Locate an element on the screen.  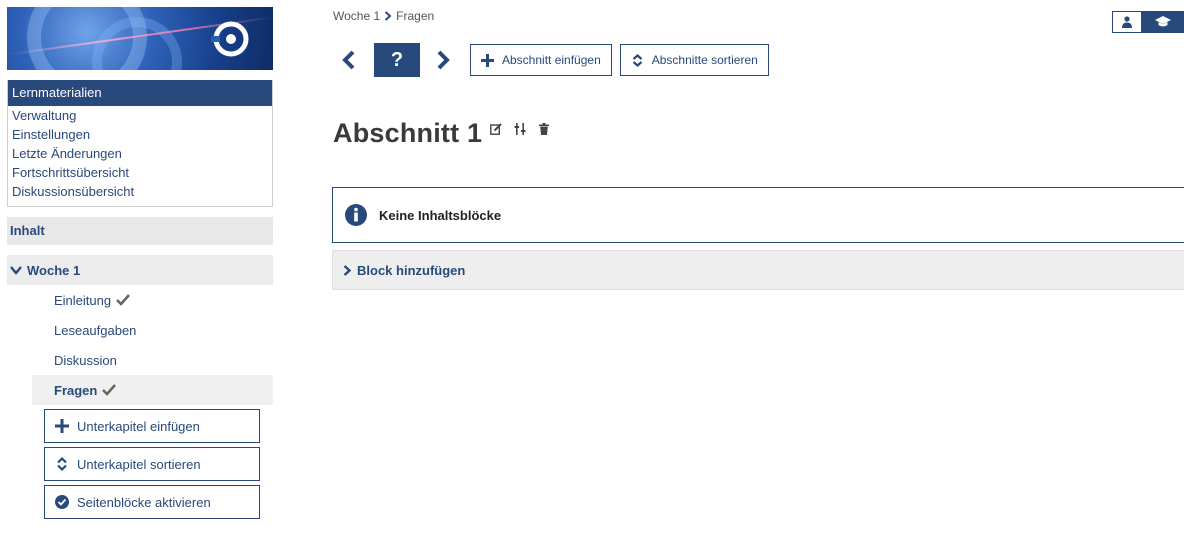
sort-subchapters-button: Unterkapitel sortieren is located at coordinates (152, 464).